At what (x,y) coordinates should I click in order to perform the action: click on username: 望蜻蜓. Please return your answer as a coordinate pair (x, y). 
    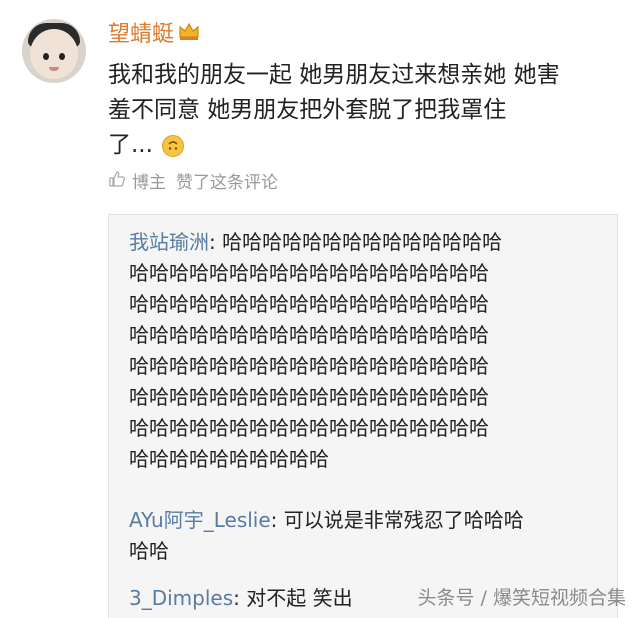
    Looking at the image, I should click on (141, 34).